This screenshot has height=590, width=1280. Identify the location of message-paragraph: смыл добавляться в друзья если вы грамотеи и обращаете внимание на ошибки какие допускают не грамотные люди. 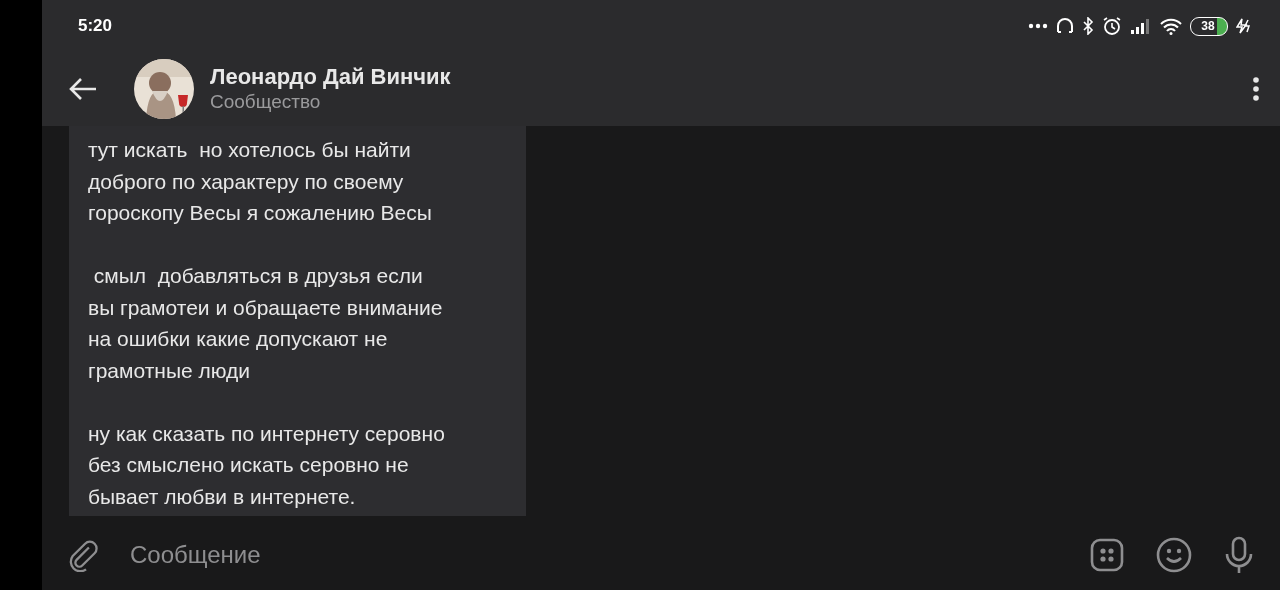
(266, 323).